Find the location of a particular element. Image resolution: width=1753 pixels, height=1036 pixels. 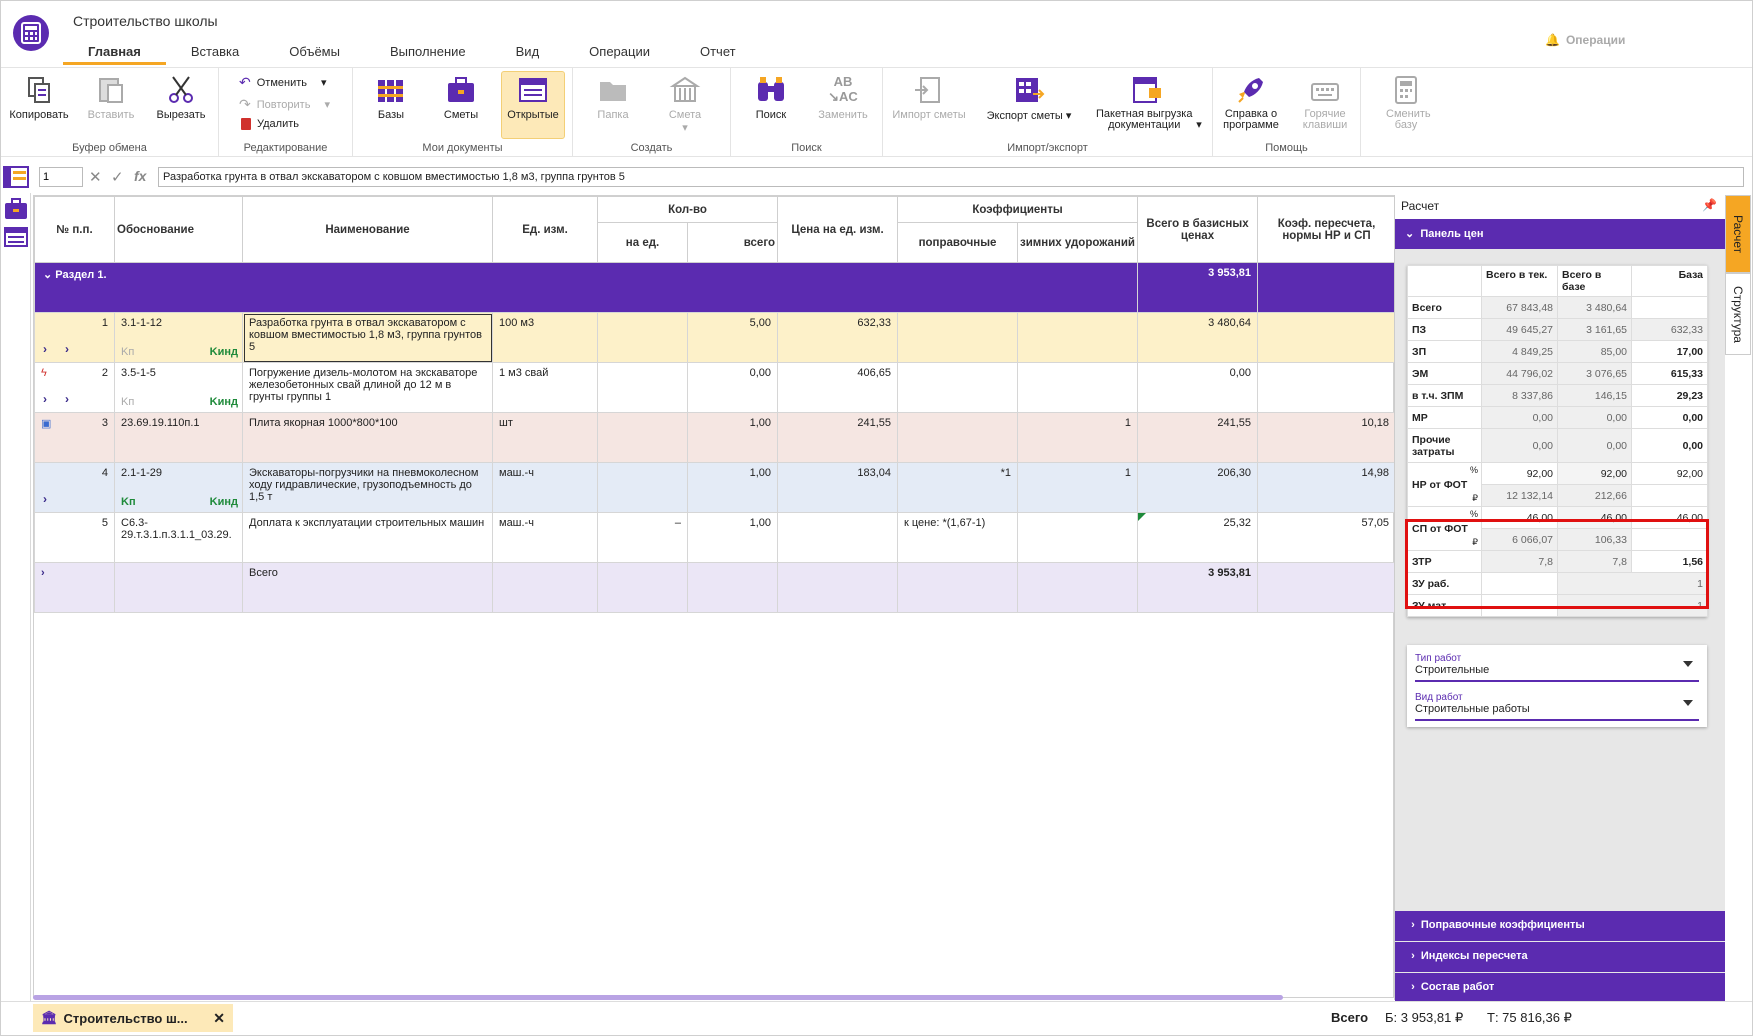

export-button: Экспорт сметы ▾ is located at coordinates (1029, 97).